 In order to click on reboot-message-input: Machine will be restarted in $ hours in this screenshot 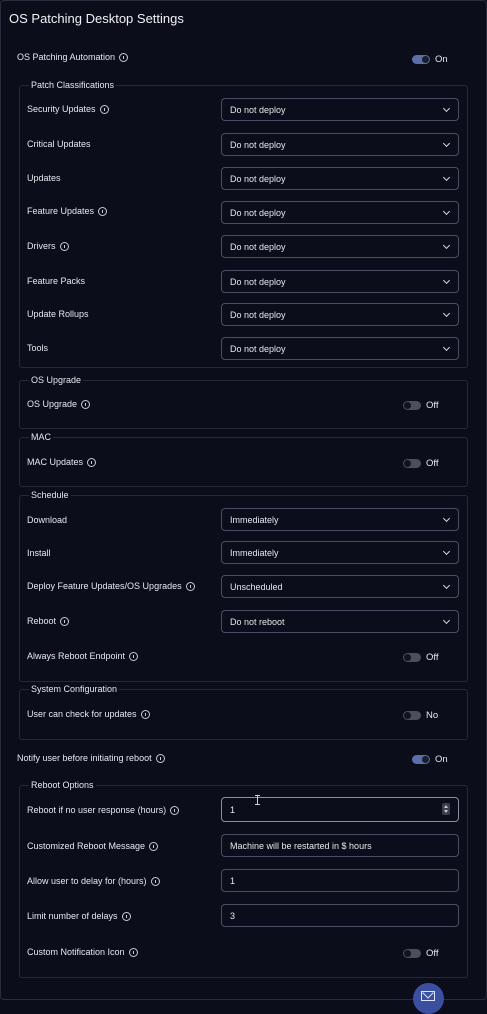, I will do `click(340, 845)`.